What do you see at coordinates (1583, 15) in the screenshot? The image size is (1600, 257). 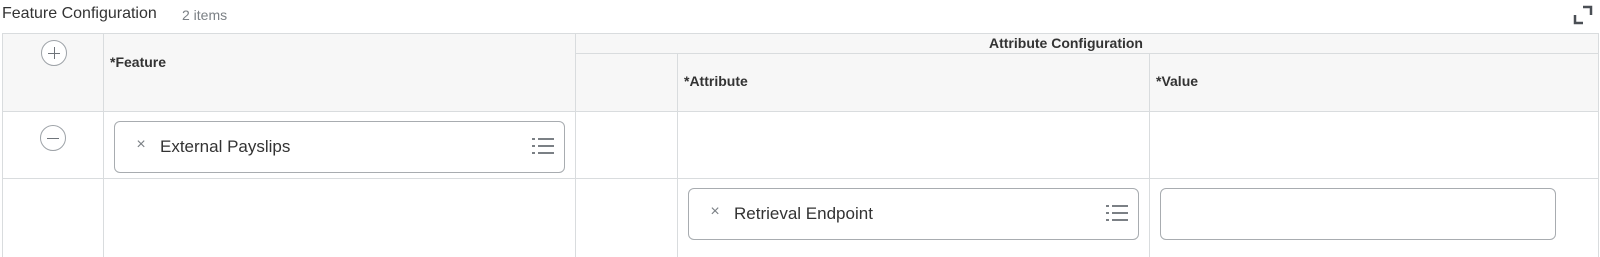 I see `expand-icon` at bounding box center [1583, 15].